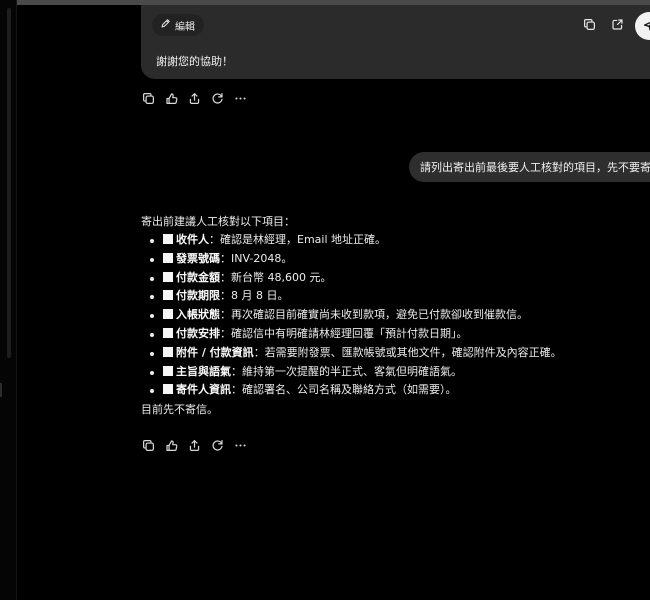 The width and height of the screenshot is (650, 600). I want to click on list-item: 入帳狀態：再次確認目前確實尚未收到款項，避免已付款卻收到催款信。, so click(391, 315).